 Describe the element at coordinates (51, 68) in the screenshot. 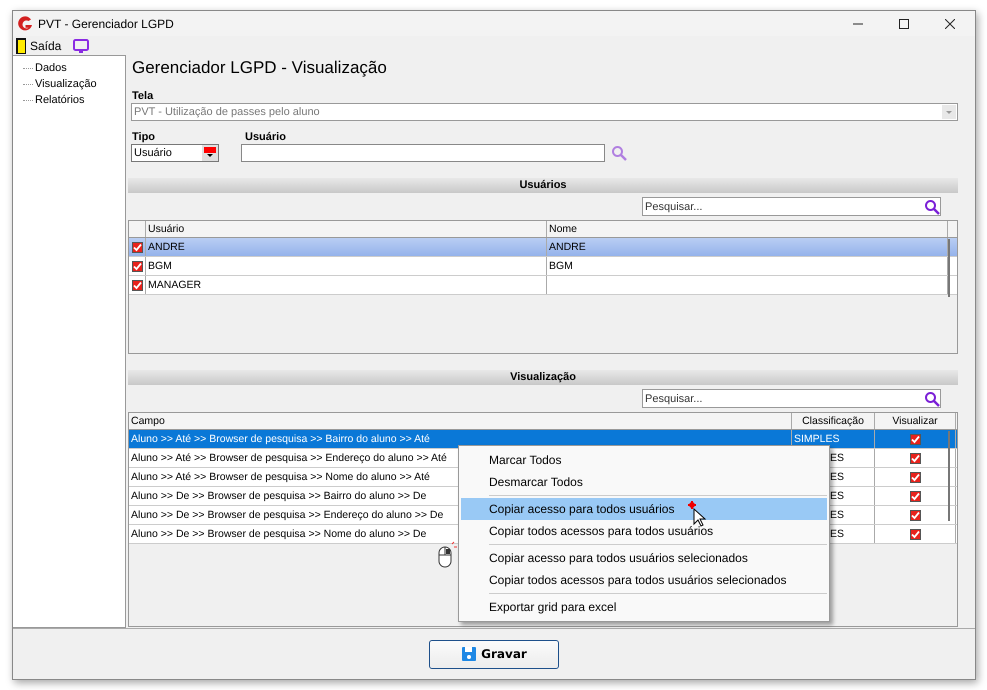

I see `tree-item: Dados` at that location.